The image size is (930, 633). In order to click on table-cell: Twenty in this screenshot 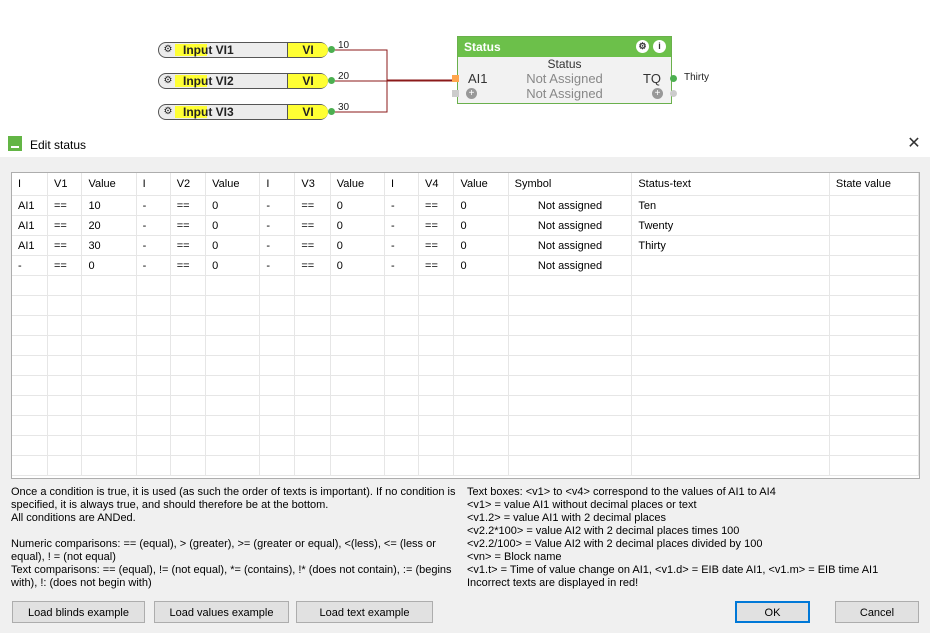, I will do `click(730, 225)`.